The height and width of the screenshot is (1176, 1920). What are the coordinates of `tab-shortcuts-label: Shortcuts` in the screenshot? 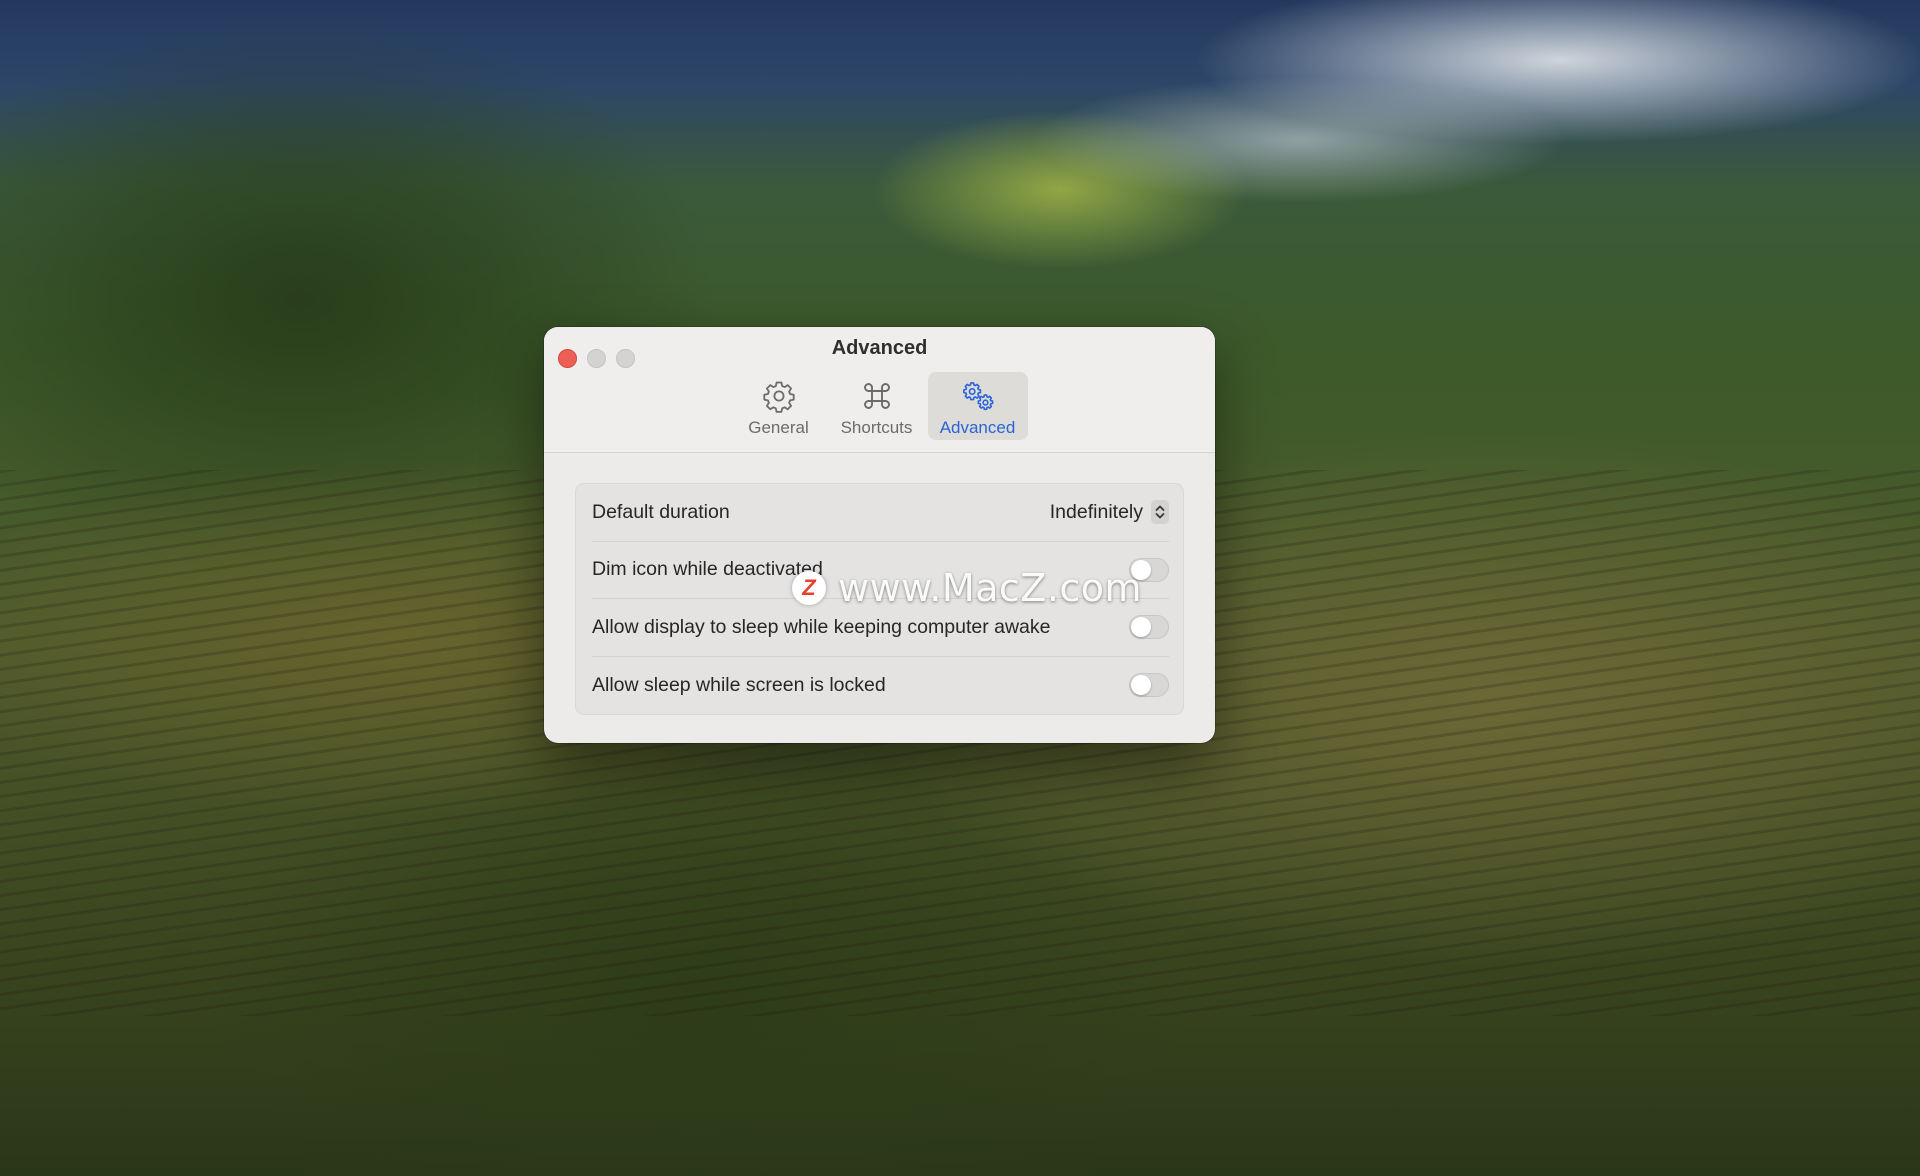 It's located at (876, 427).